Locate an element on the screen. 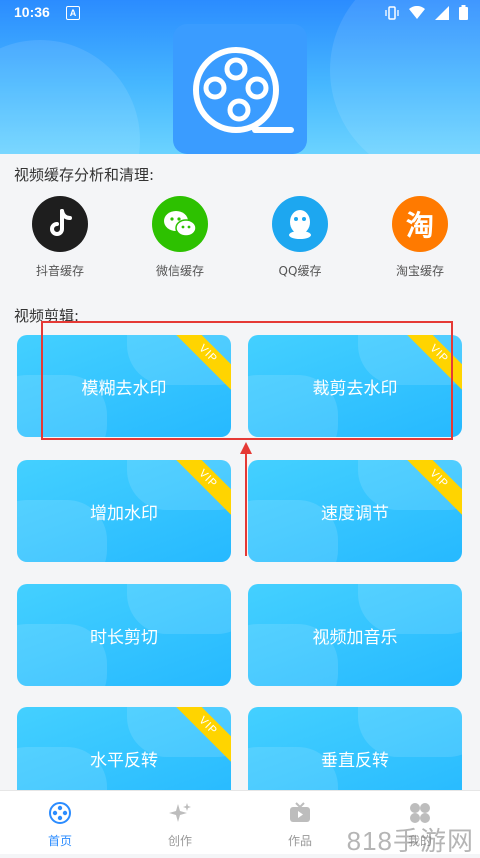 The image size is (480, 858). tile-add-music: 视频加音乐 is located at coordinates (355, 635).